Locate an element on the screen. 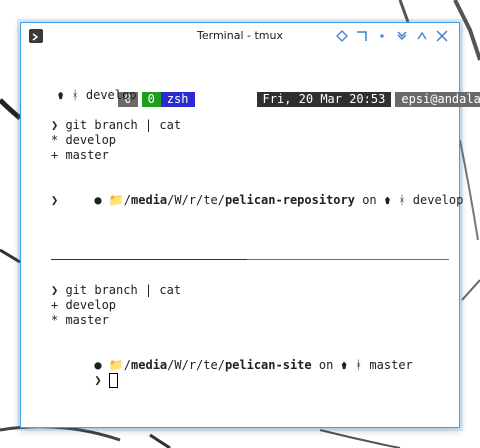 The image size is (480, 448). branch-list-item: + develop is located at coordinates (84, 305).